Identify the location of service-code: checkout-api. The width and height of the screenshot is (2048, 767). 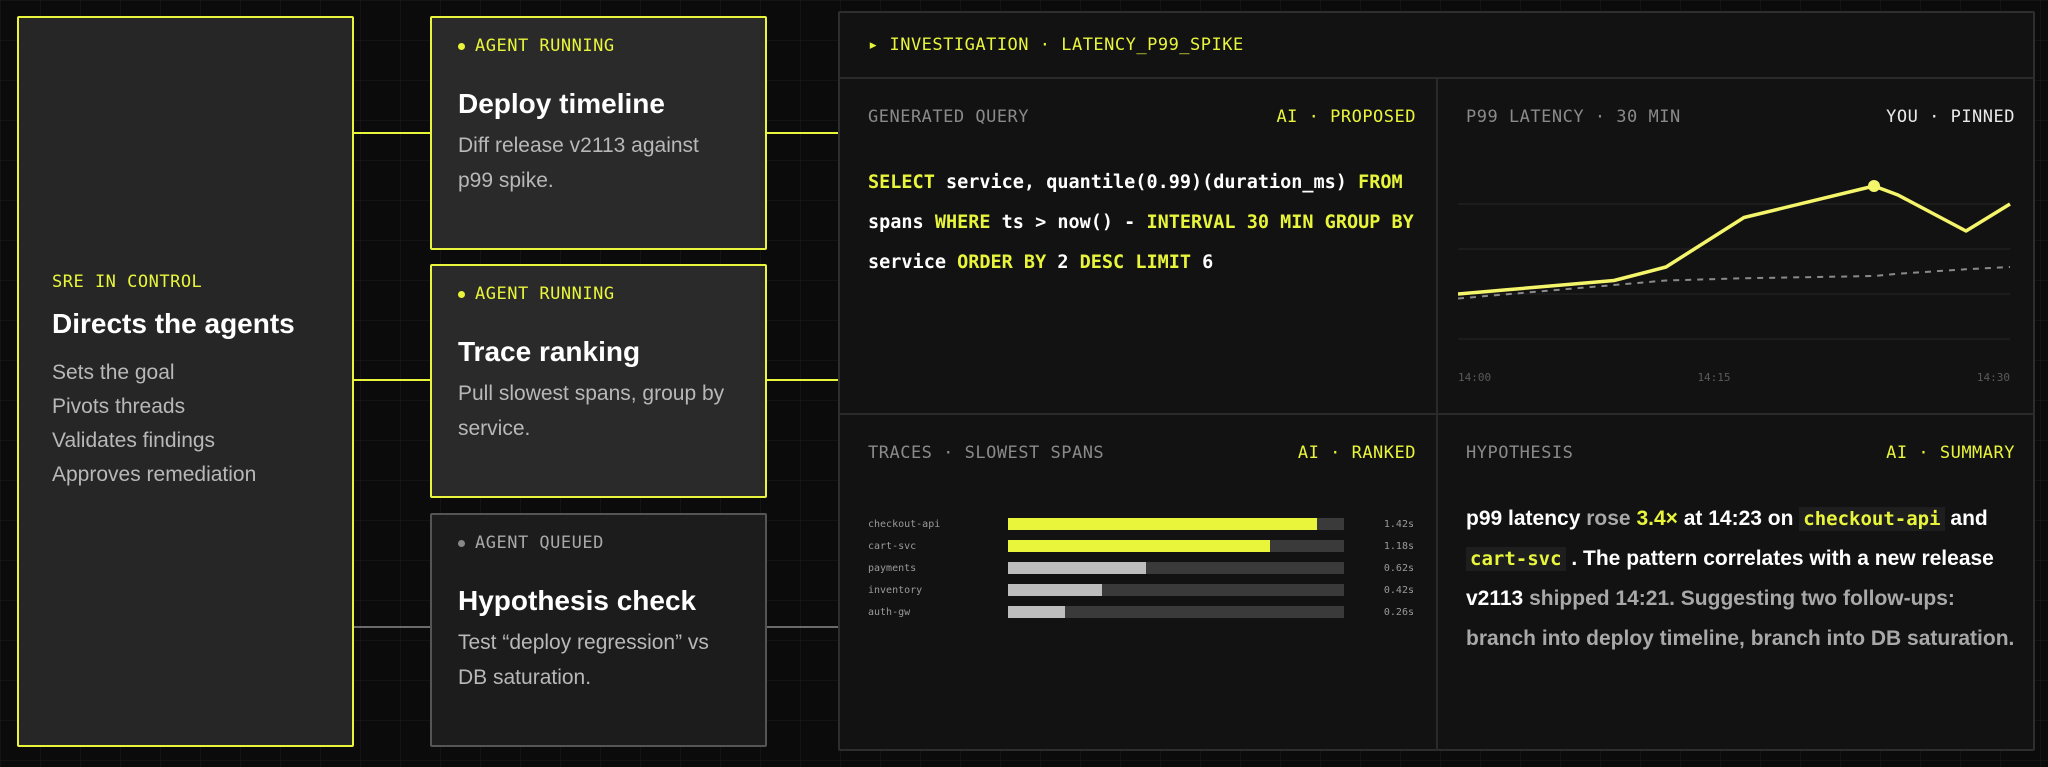
(1872, 519).